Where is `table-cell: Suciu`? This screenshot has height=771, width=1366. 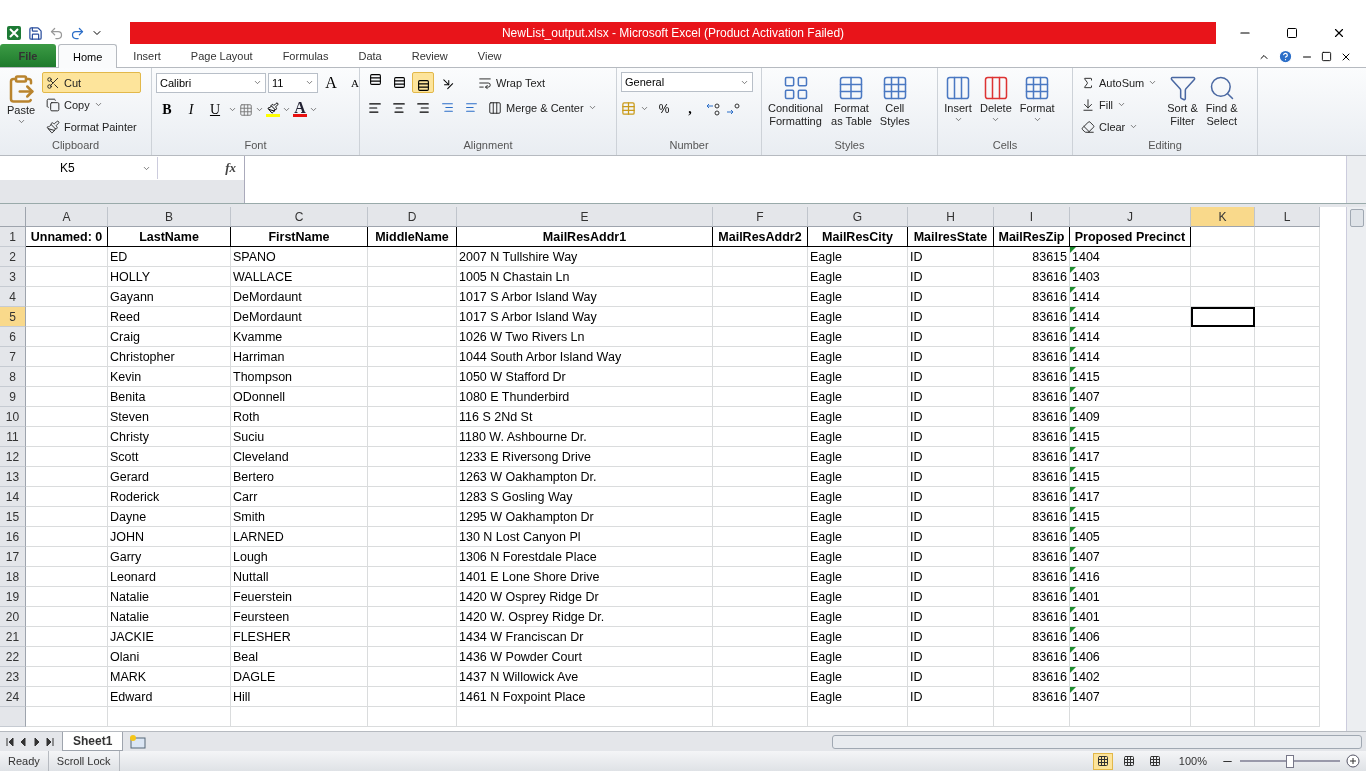
table-cell: Suciu is located at coordinates (299, 437).